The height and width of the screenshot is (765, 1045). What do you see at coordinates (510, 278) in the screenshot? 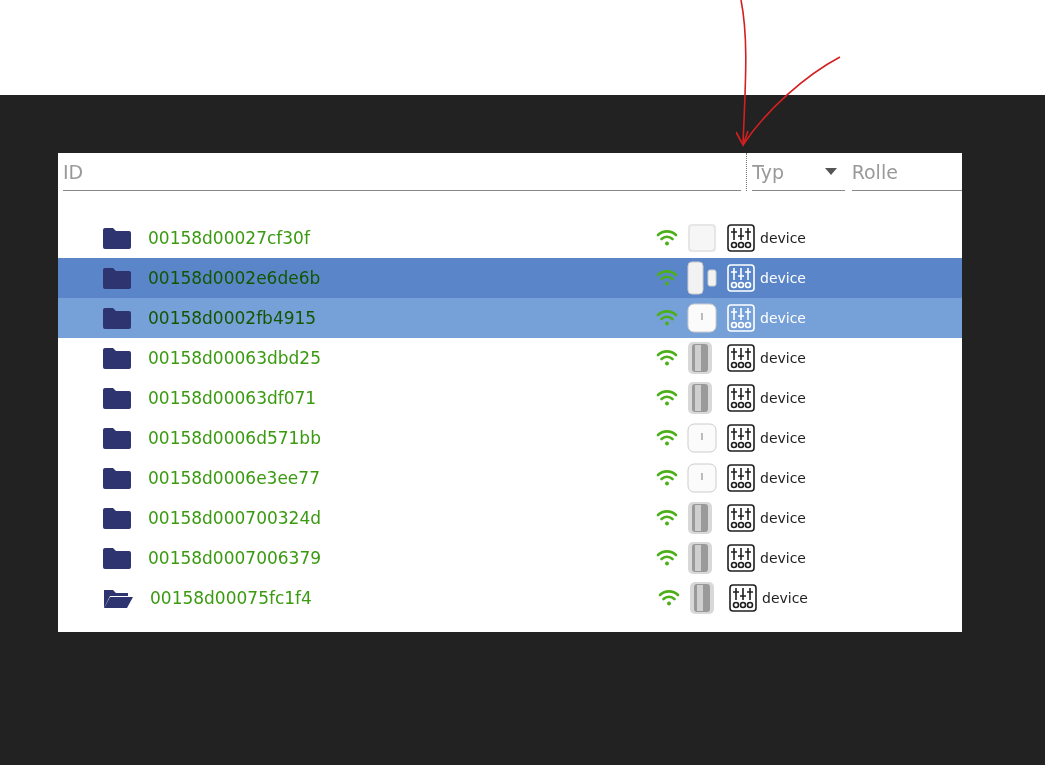
I see `tree-row: 00158d0002e6de6b device` at bounding box center [510, 278].